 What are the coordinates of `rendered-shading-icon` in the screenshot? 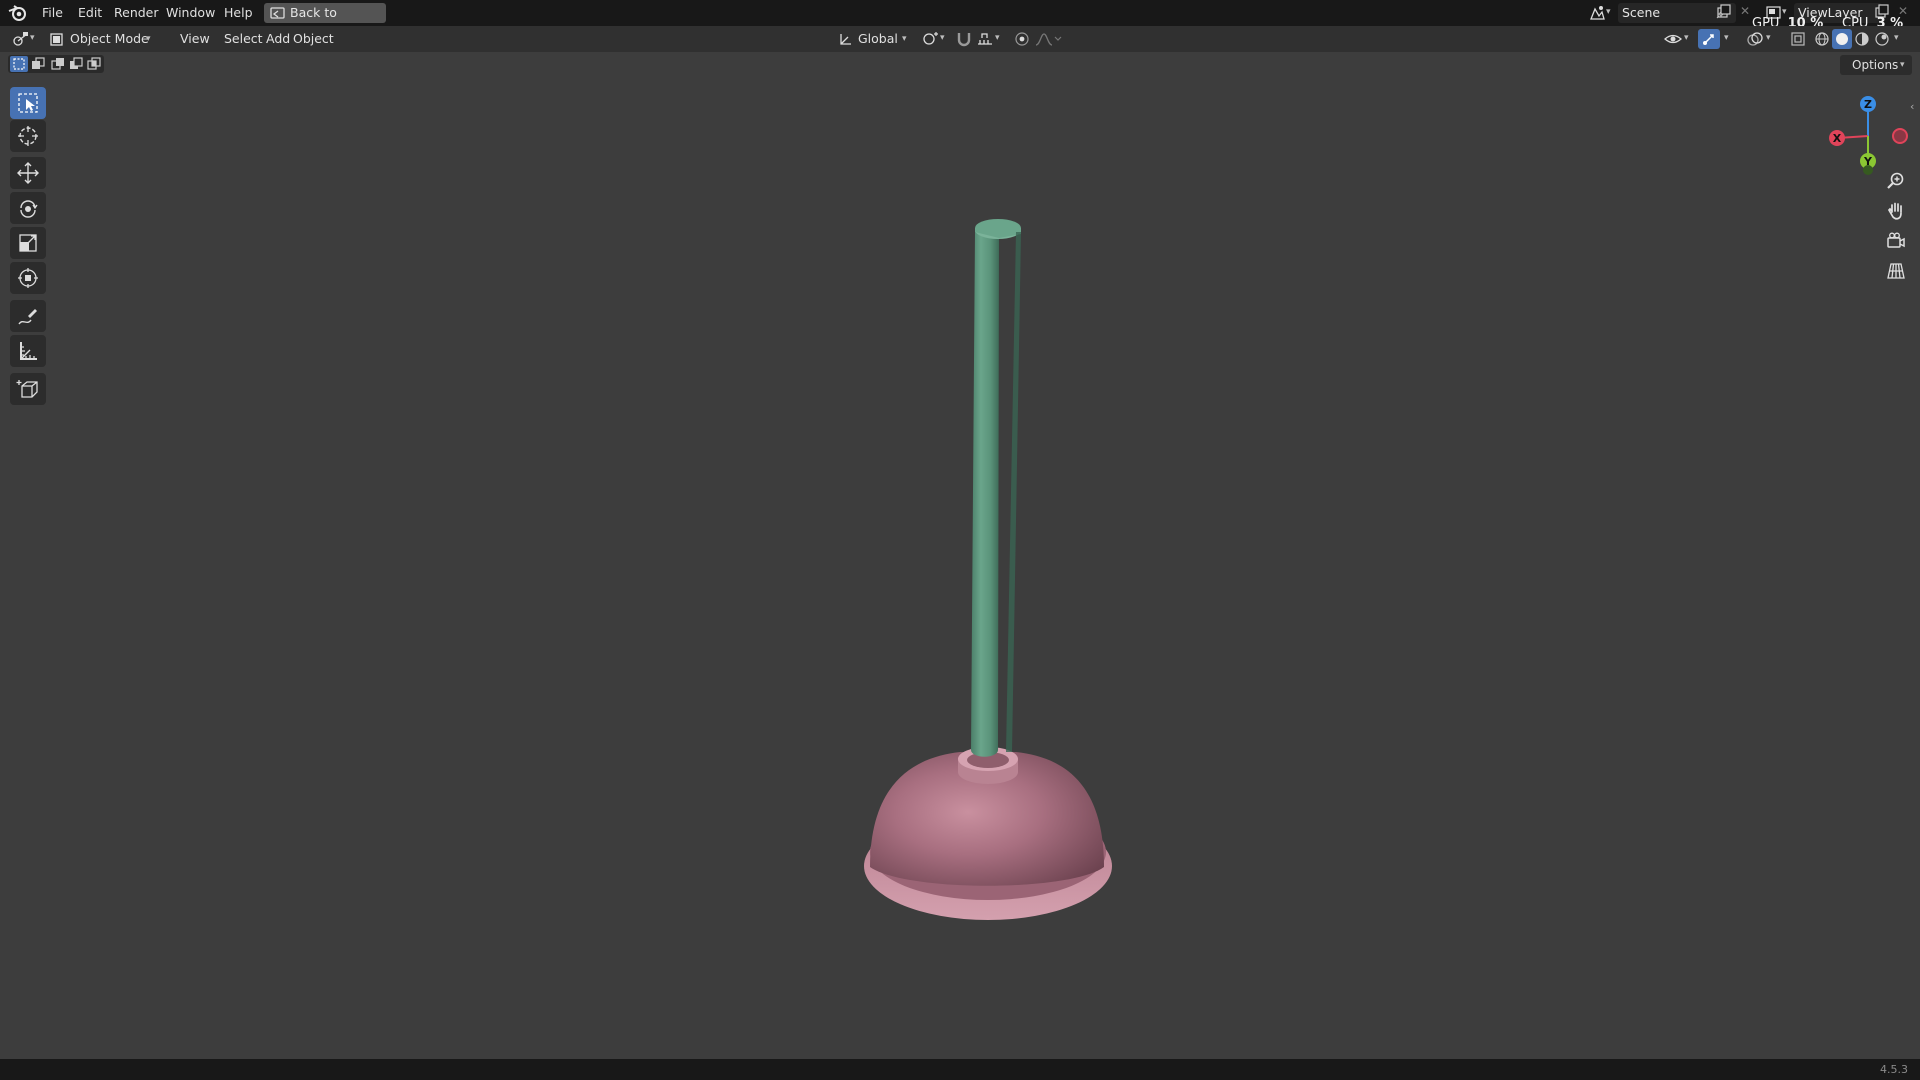 It's located at (1882, 39).